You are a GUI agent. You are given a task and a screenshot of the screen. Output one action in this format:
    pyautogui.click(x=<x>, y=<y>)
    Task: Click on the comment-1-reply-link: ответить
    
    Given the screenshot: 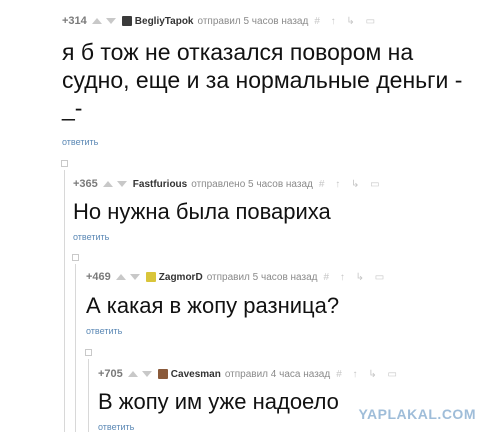 What is the action you would take?
    pyautogui.click(x=80, y=142)
    